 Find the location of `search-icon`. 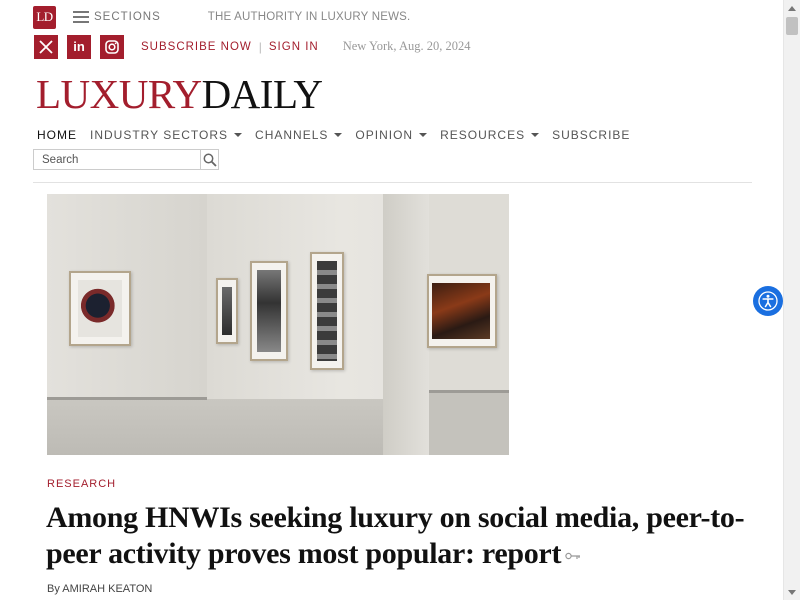

search-icon is located at coordinates (210, 160).